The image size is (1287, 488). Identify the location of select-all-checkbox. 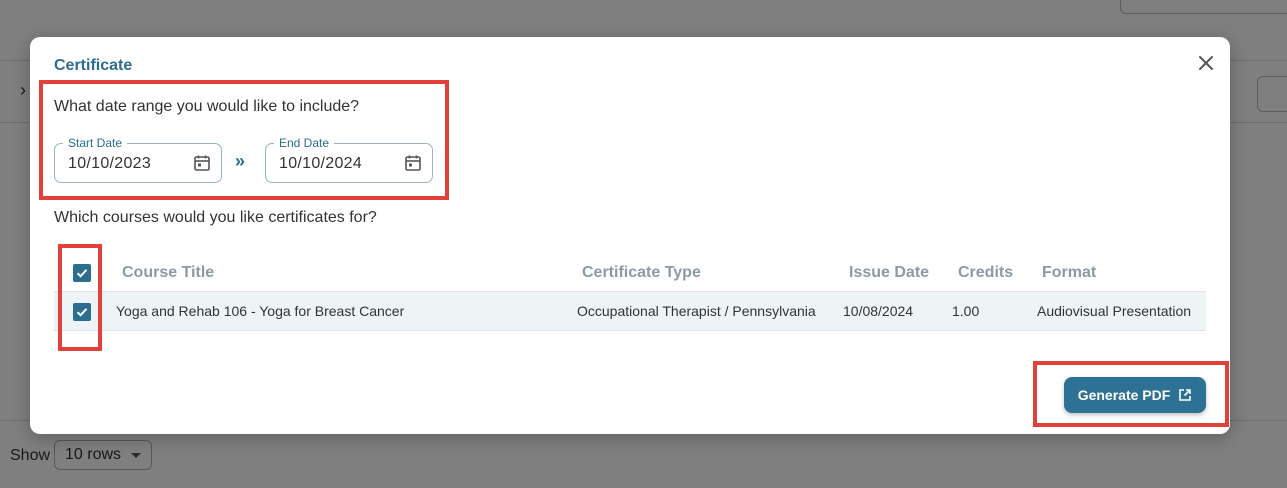
(82, 273).